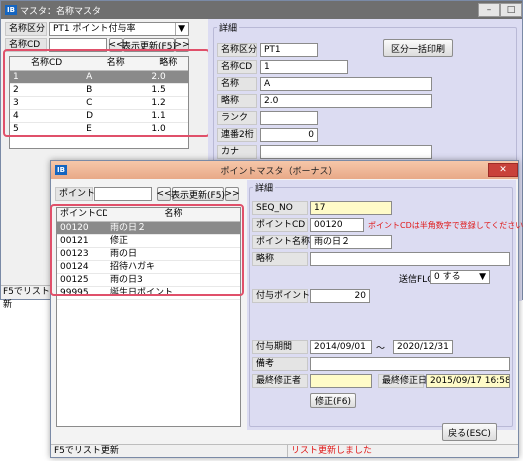  I want to click on maximize-button: □, so click(511, 10).